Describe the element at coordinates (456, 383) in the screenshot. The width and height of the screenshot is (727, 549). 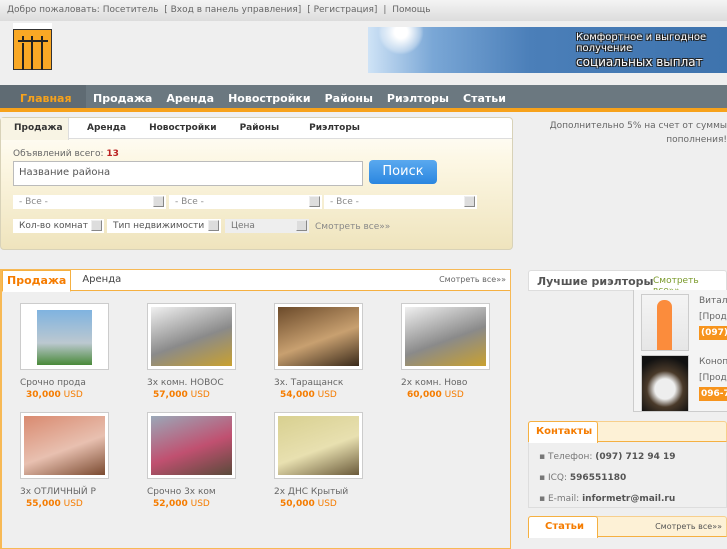
I see `listing-title: 2х комн. Ново` at that location.